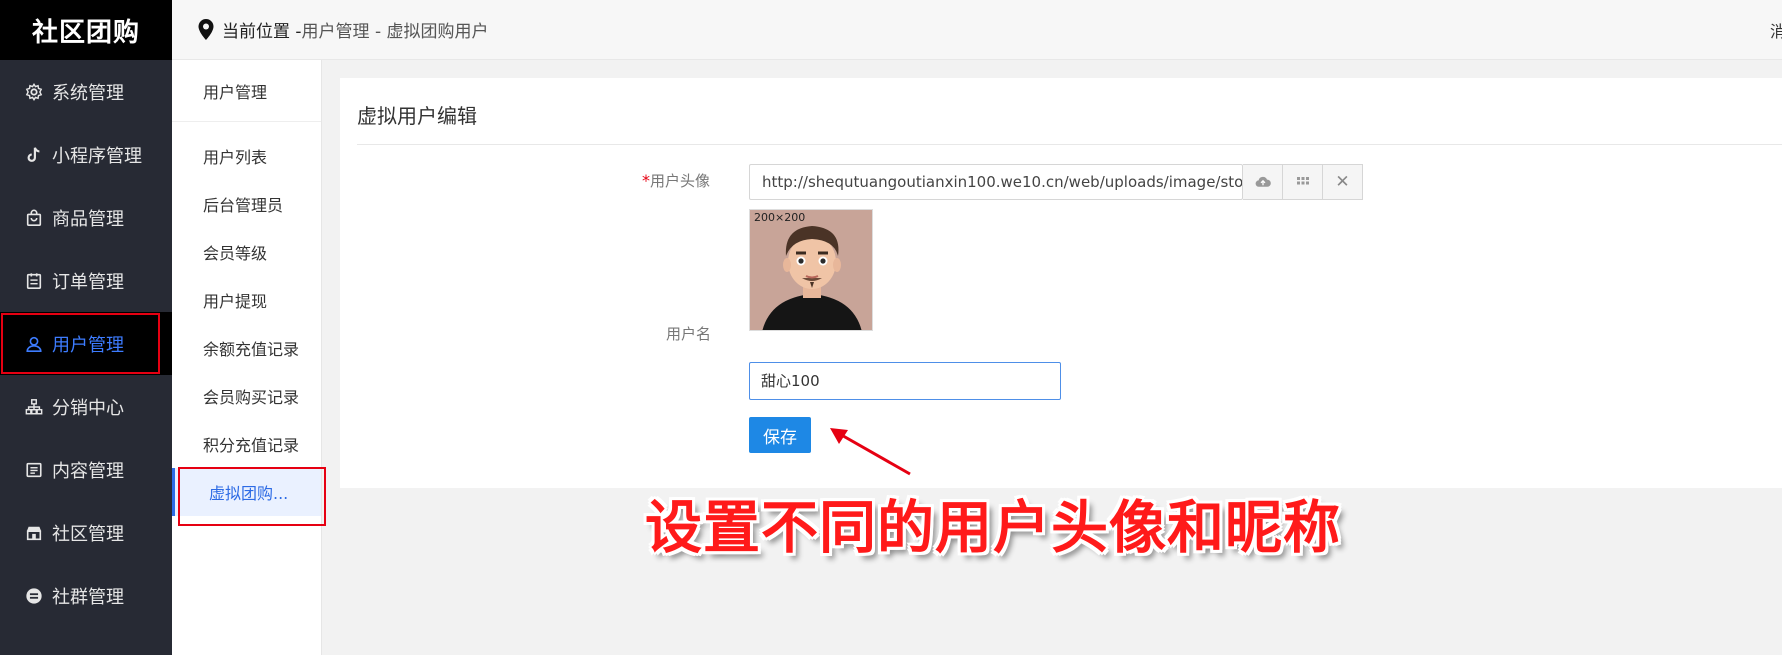  I want to click on required-asterisk: *, so click(646, 180).